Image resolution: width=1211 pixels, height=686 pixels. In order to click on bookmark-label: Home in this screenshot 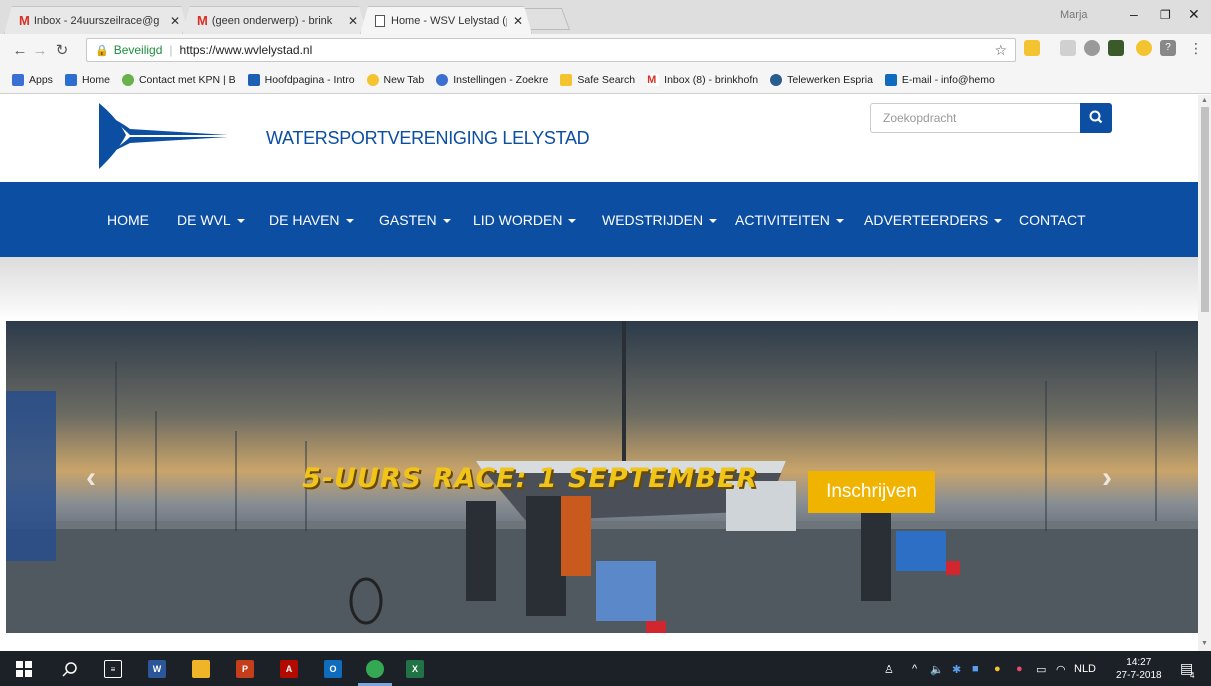, I will do `click(95, 79)`.